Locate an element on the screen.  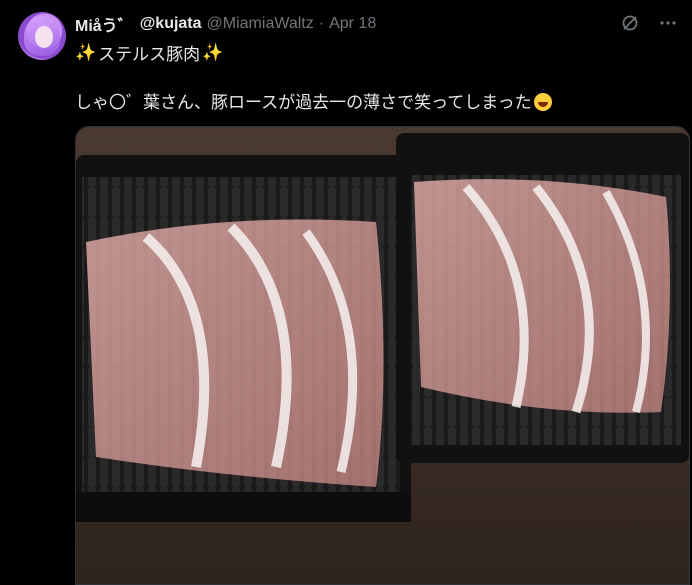
grok-icon is located at coordinates (630, 23).